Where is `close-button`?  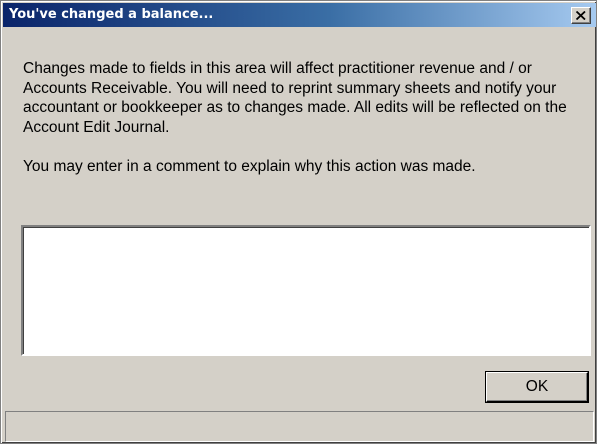 close-button is located at coordinates (581, 15).